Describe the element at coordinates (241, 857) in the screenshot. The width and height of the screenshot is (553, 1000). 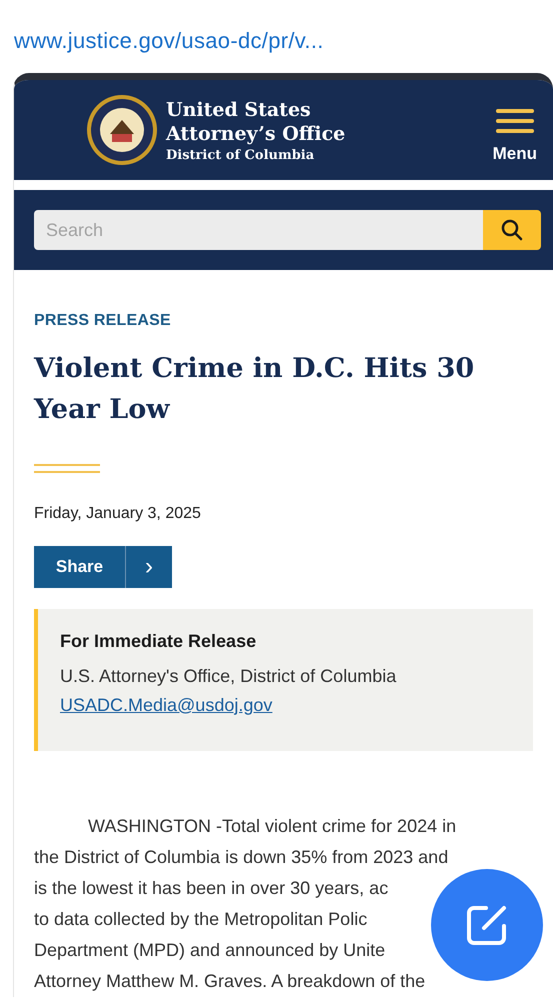
I see `body-text-line: the District of Columbia is down 35% from 2023 and` at that location.